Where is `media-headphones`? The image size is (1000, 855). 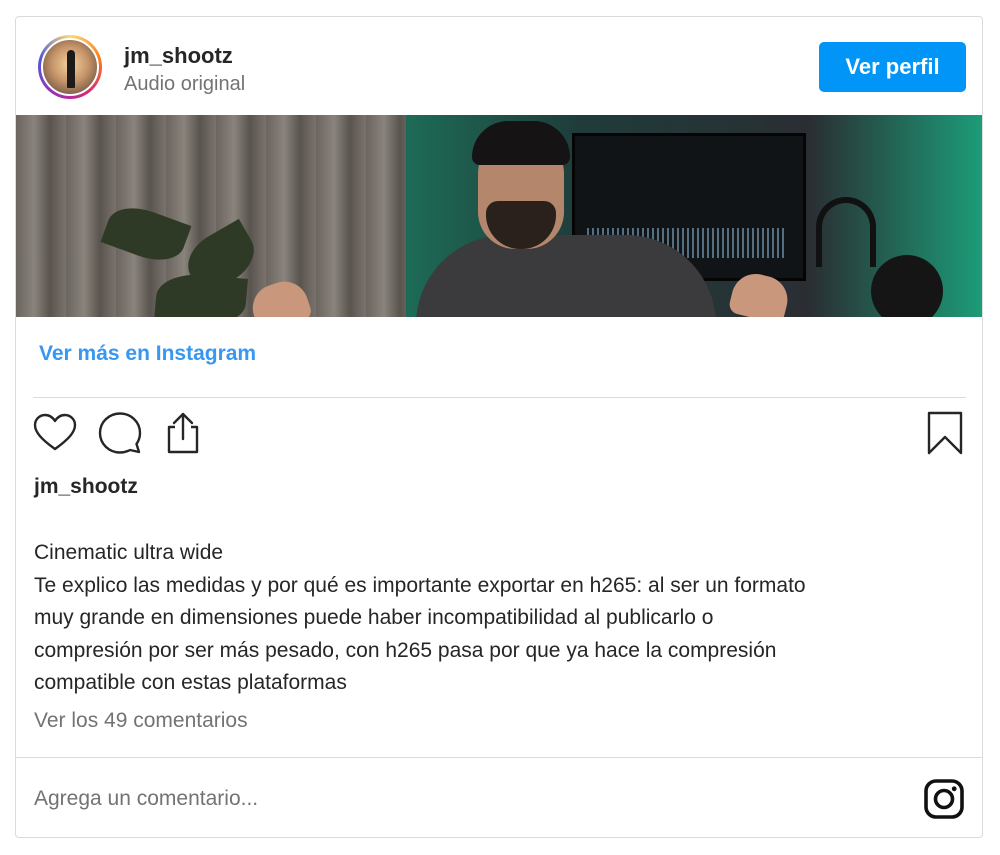 media-headphones is located at coordinates (846, 232).